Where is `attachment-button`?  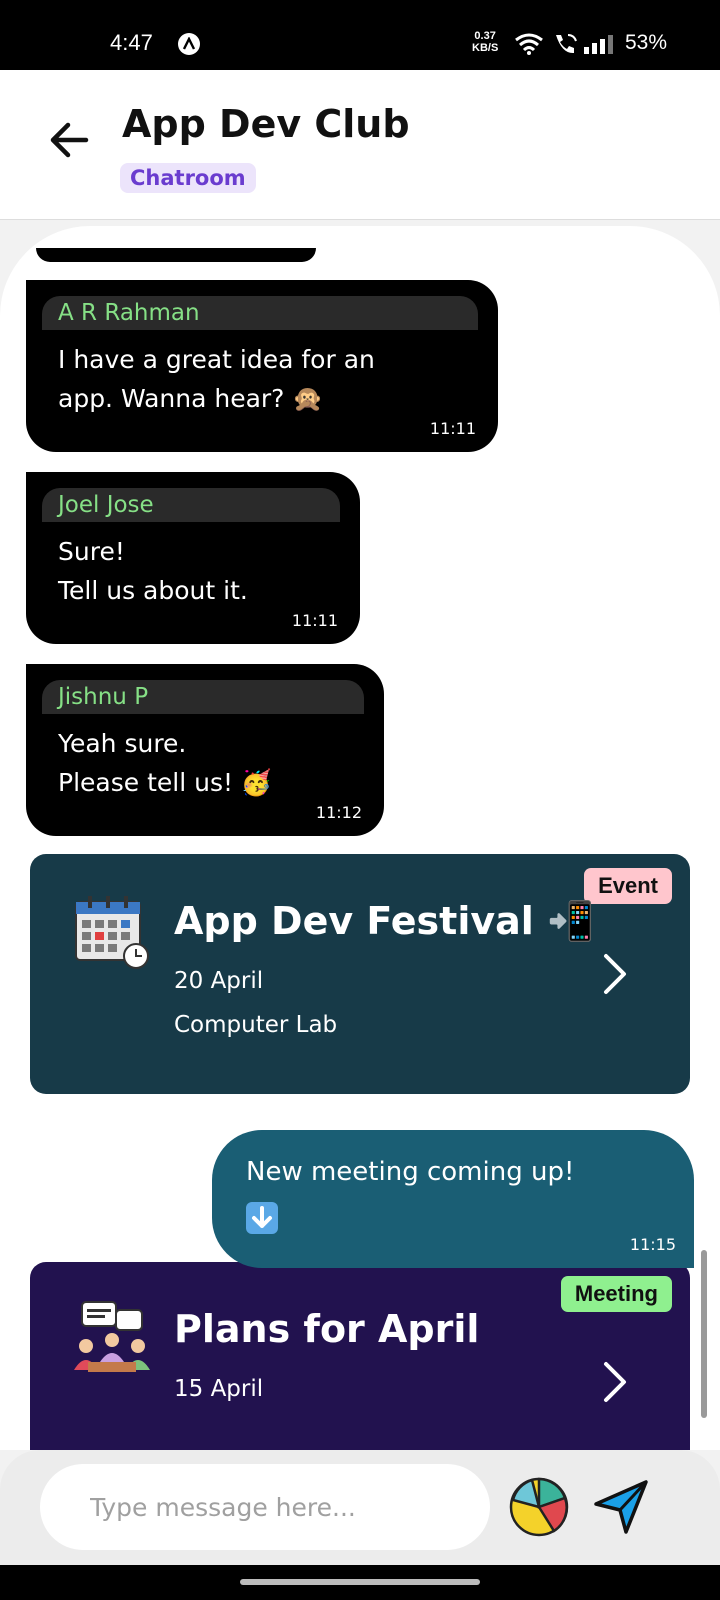
attachment-button is located at coordinates (539, 1507).